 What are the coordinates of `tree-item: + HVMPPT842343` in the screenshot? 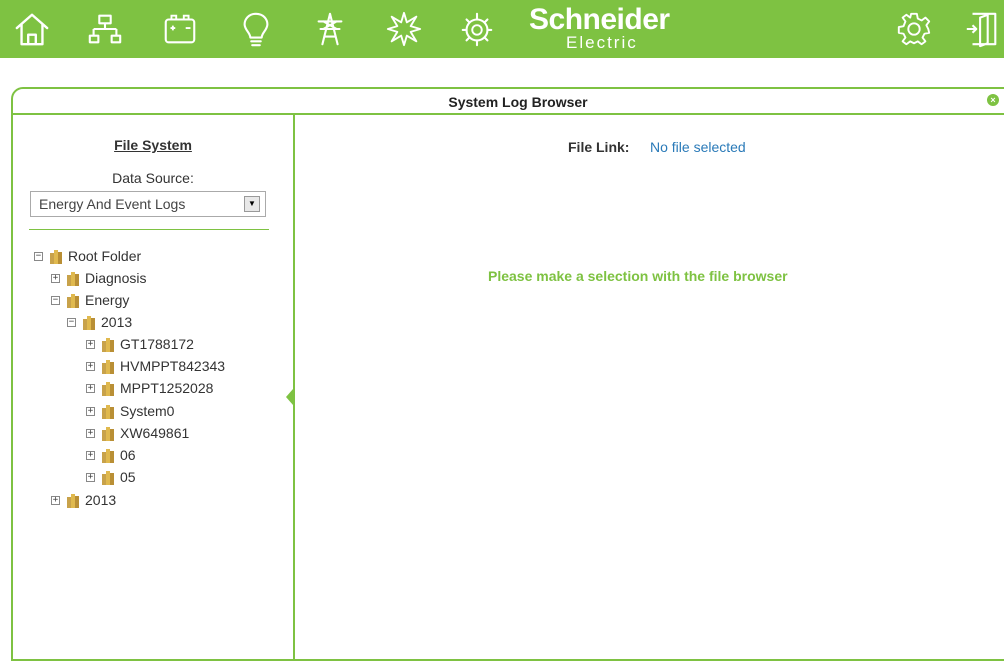 It's located at (155, 366).